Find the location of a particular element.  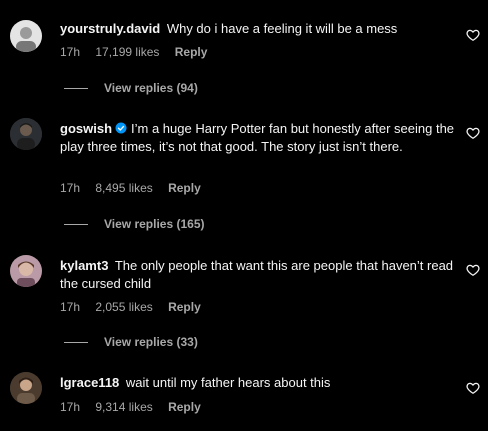

view-replies-button: View replies (94) is located at coordinates (131, 88).